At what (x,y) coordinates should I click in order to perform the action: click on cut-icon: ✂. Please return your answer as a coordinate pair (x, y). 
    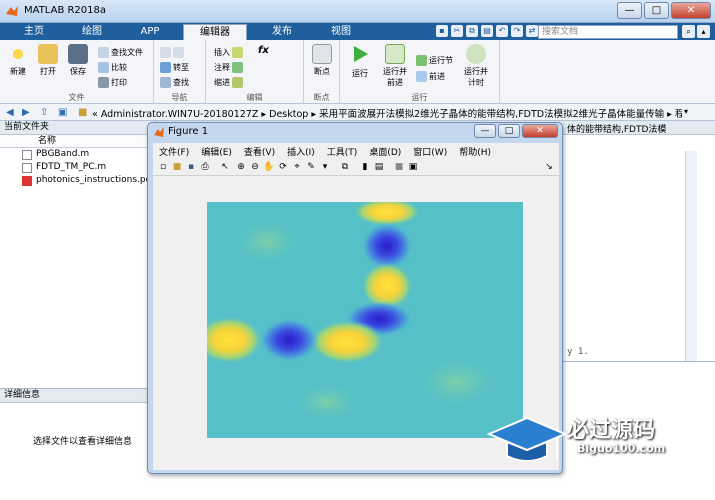
    Looking at the image, I should click on (457, 31).